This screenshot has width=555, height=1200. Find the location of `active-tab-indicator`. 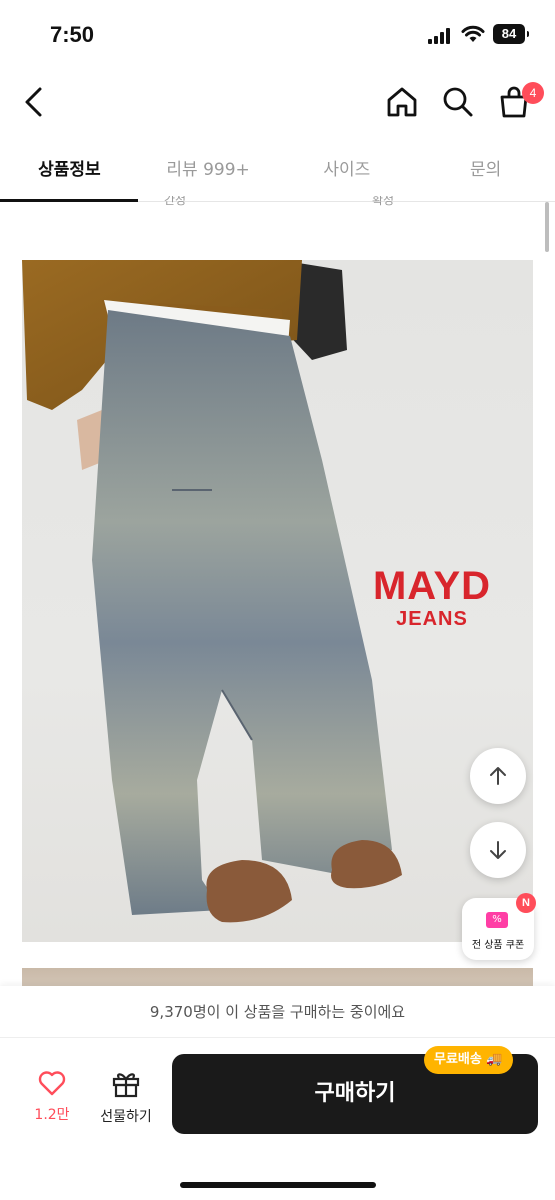

active-tab-indicator is located at coordinates (69, 200).